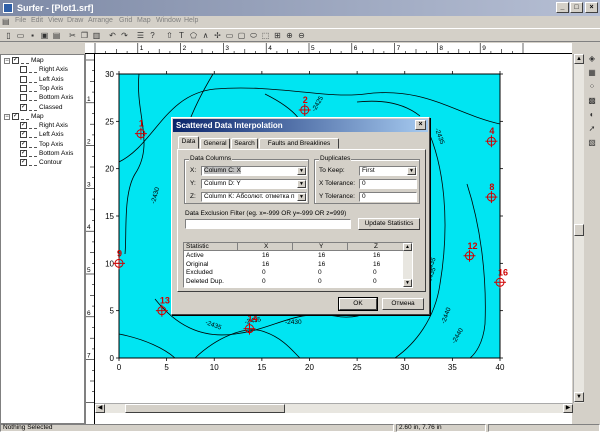 This screenshot has width=600, height=432. Describe the element at coordinates (124, 35) in the screenshot. I see `redo-icon: ↷` at that location.